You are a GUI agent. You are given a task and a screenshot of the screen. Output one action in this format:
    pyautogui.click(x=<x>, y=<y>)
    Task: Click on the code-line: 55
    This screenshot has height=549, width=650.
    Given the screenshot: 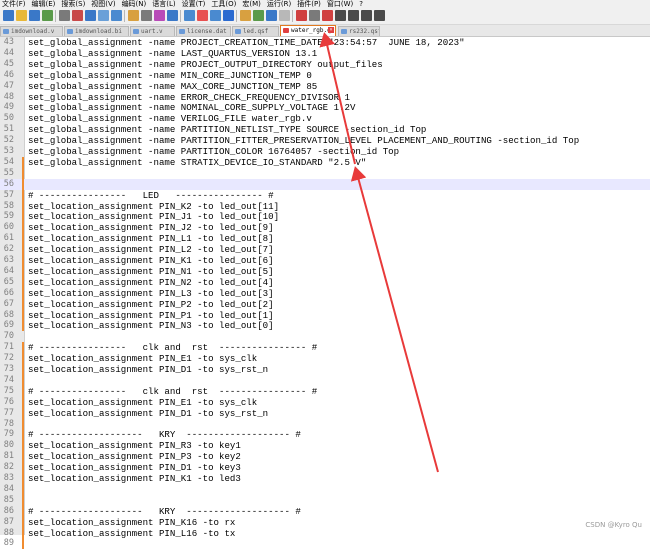 What is the action you would take?
    pyautogui.click(x=325, y=173)
    